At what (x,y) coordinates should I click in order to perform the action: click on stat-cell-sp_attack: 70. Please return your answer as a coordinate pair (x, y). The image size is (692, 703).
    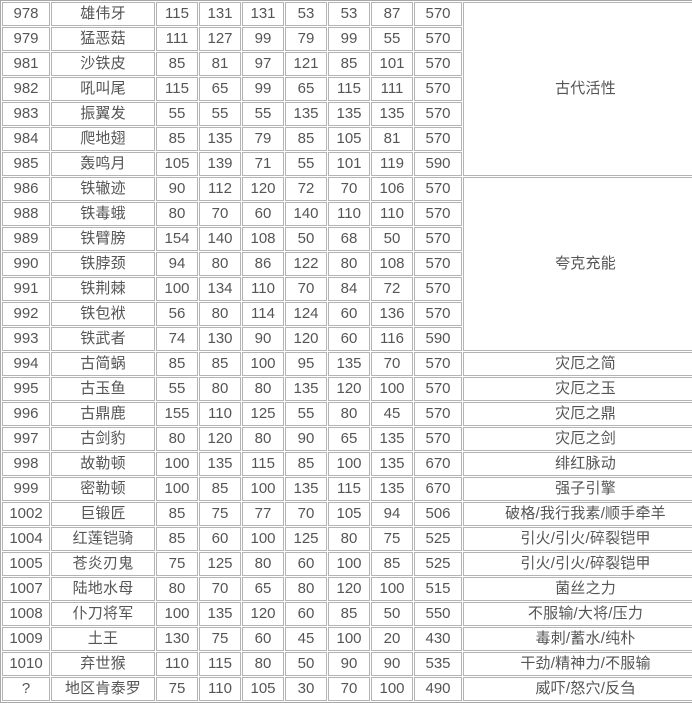
    Looking at the image, I should click on (306, 514).